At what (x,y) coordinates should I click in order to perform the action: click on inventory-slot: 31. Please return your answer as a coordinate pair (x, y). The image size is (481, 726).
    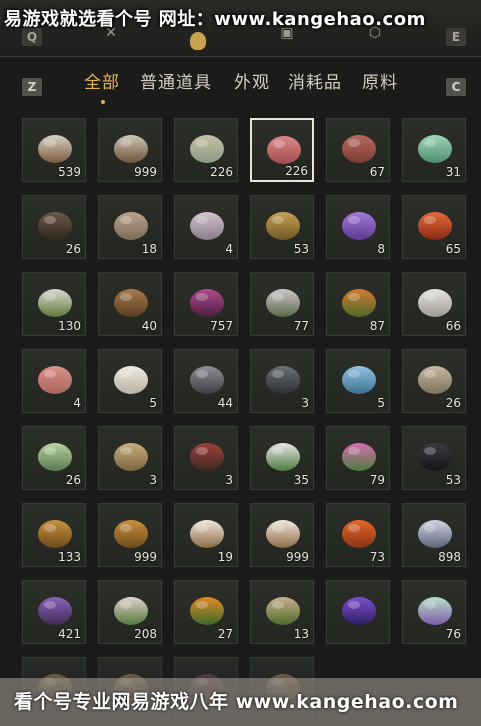
    Looking at the image, I should click on (434, 150).